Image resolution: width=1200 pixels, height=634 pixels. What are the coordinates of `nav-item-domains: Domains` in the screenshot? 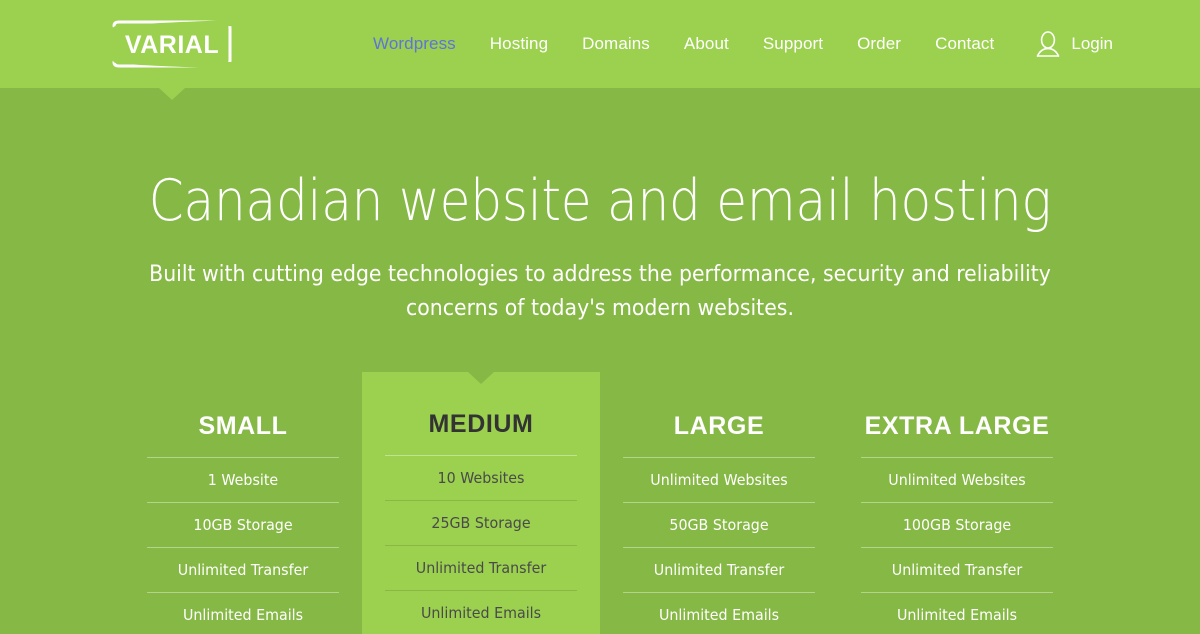 It's located at (616, 44).